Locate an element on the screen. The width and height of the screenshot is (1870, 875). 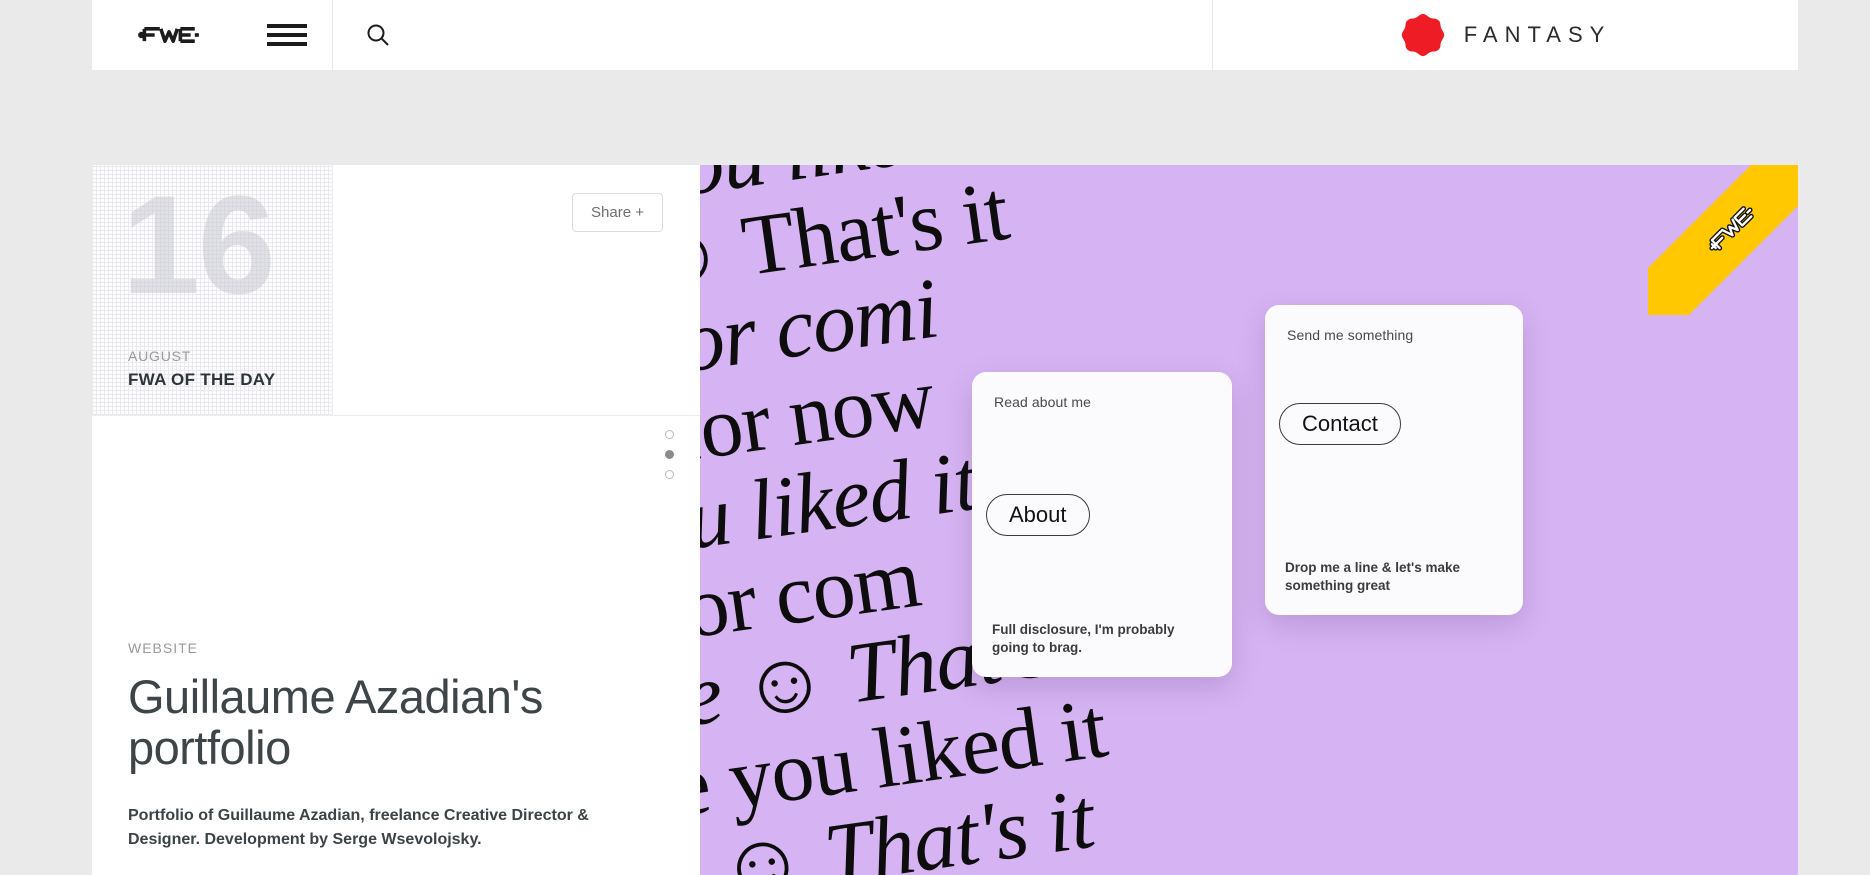
site-header: FANTASY is located at coordinates (945, 35).